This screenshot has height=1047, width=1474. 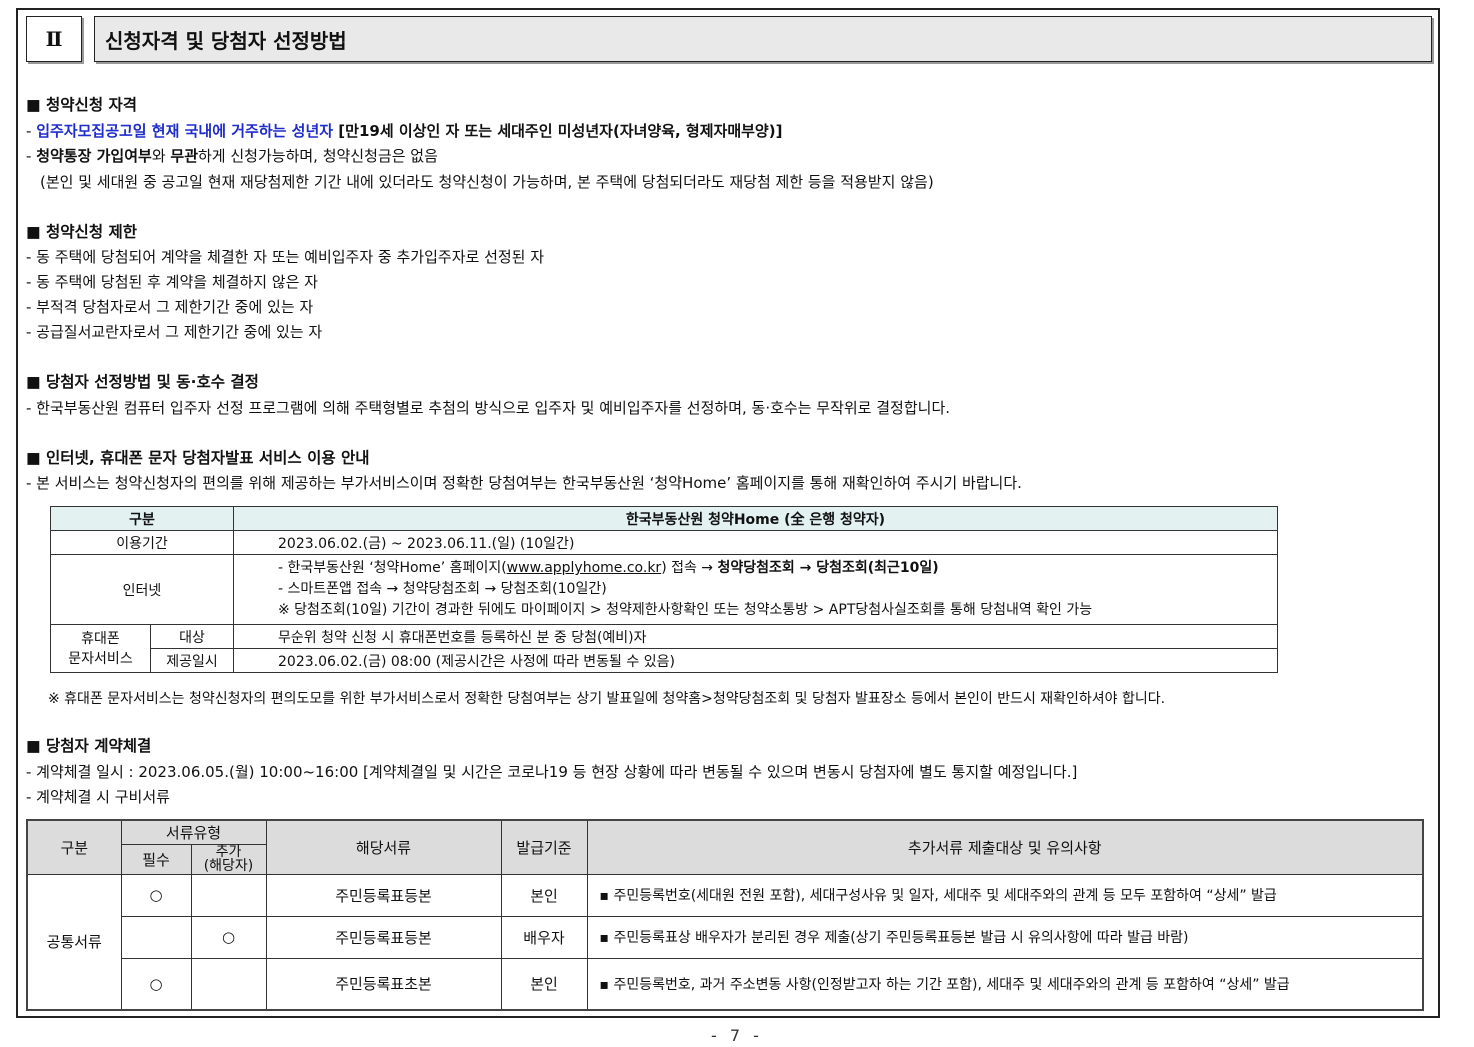 What do you see at coordinates (174, 332) in the screenshot?
I see `restriction-item: - 공급질서교란자로서 그 제한기간 중에 있는 자` at bounding box center [174, 332].